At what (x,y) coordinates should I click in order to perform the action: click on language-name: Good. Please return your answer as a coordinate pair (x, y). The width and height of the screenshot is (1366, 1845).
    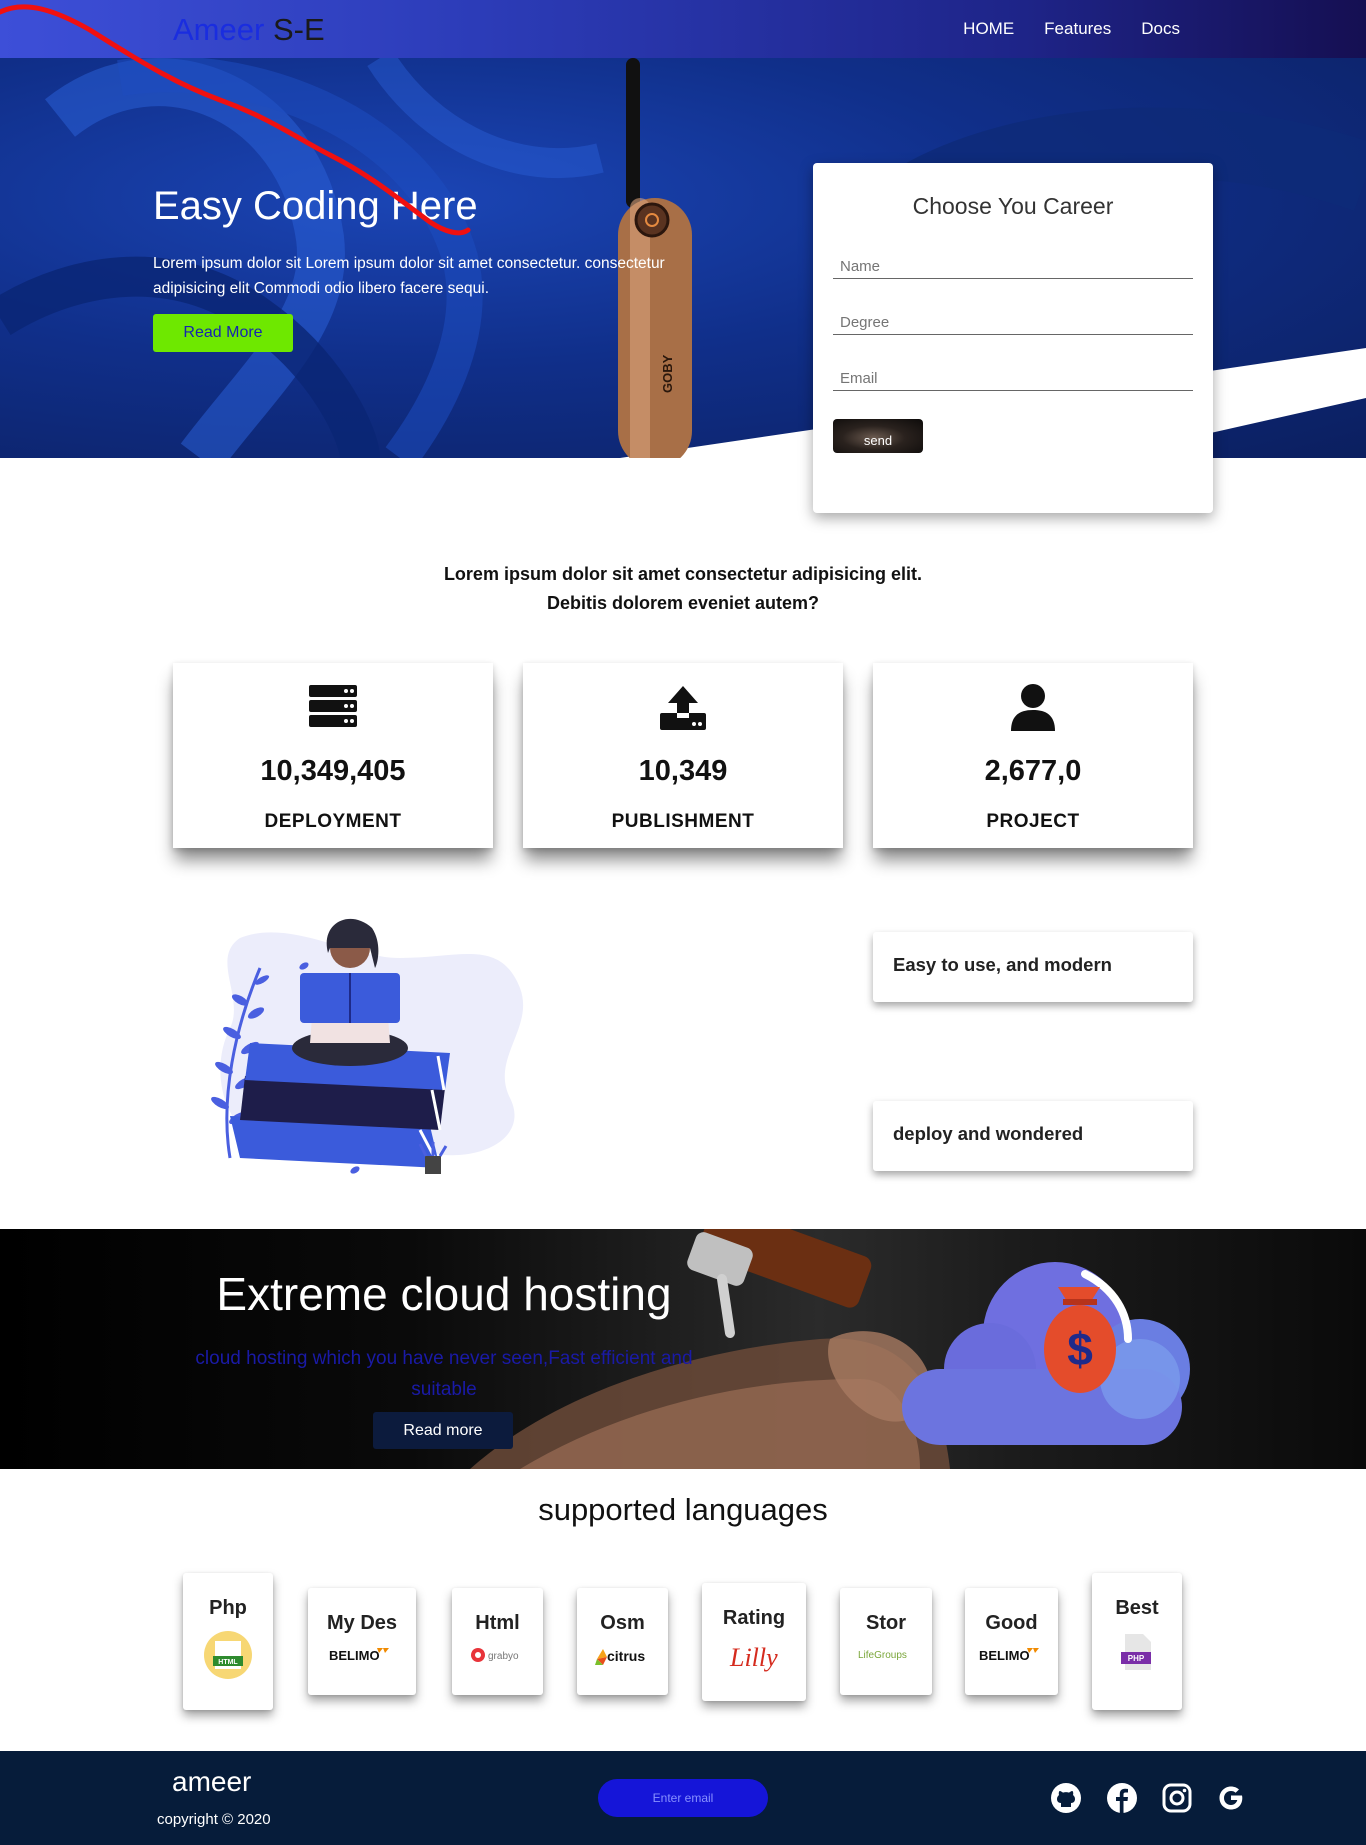
    Looking at the image, I should click on (1011, 1623).